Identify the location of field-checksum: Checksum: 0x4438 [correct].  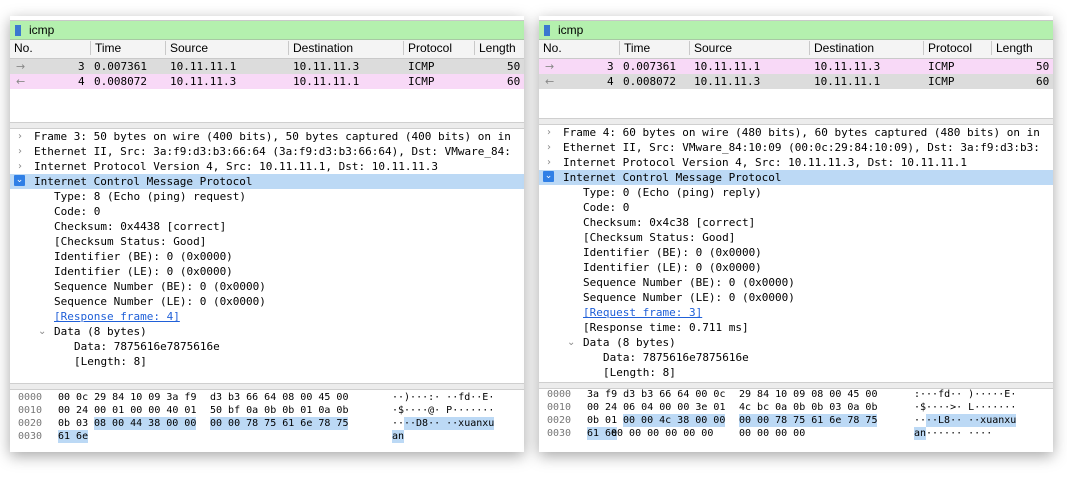
(267, 226).